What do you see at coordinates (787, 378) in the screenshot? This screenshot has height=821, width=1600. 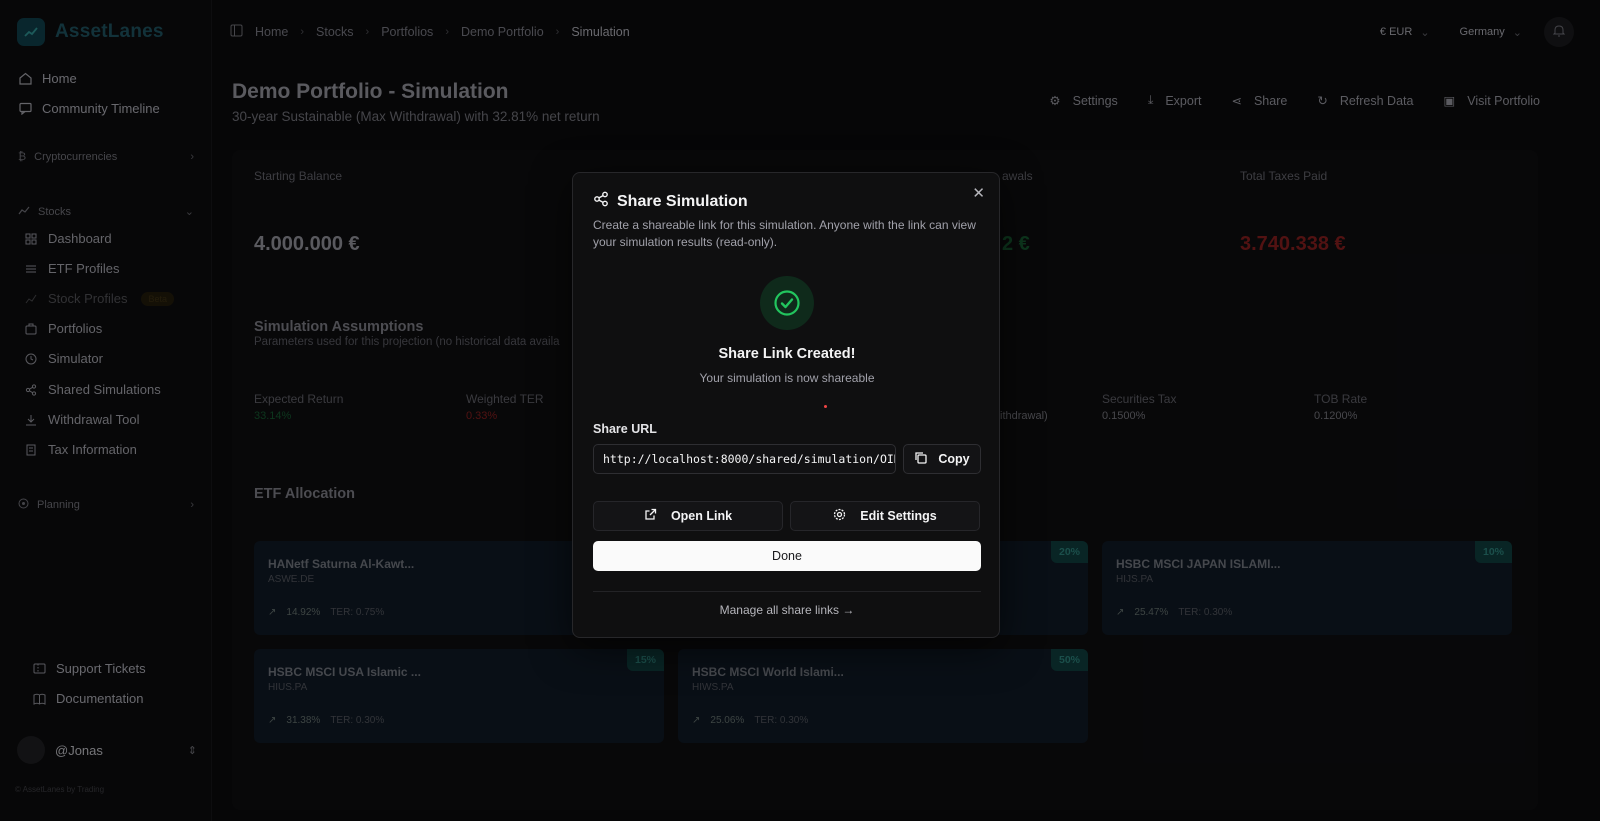 I see `success-subtitle: Your simulation is now shareable` at bounding box center [787, 378].